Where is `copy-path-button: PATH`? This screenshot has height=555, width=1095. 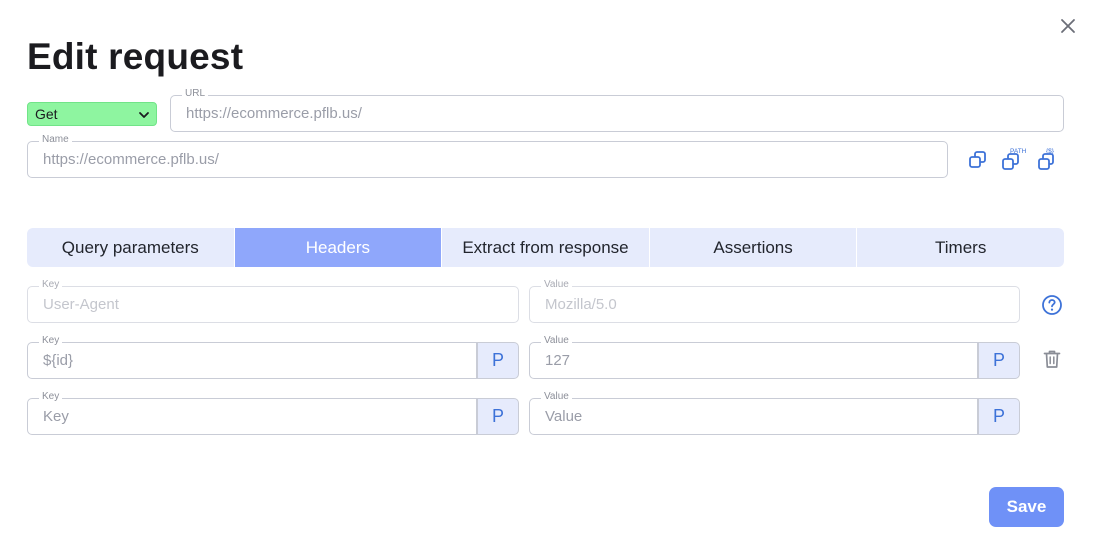 copy-path-button: PATH is located at coordinates (1013, 159).